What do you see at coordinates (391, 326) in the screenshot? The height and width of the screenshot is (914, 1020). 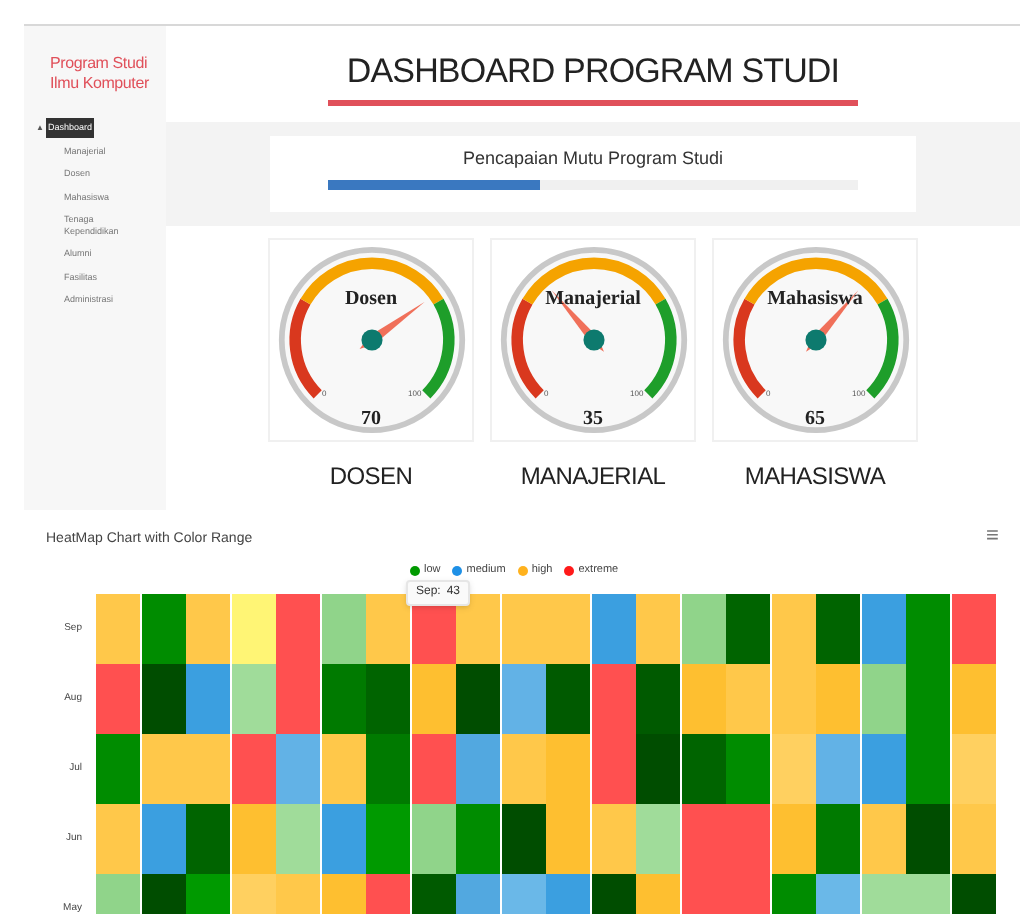 I see `gauge-needle` at bounding box center [391, 326].